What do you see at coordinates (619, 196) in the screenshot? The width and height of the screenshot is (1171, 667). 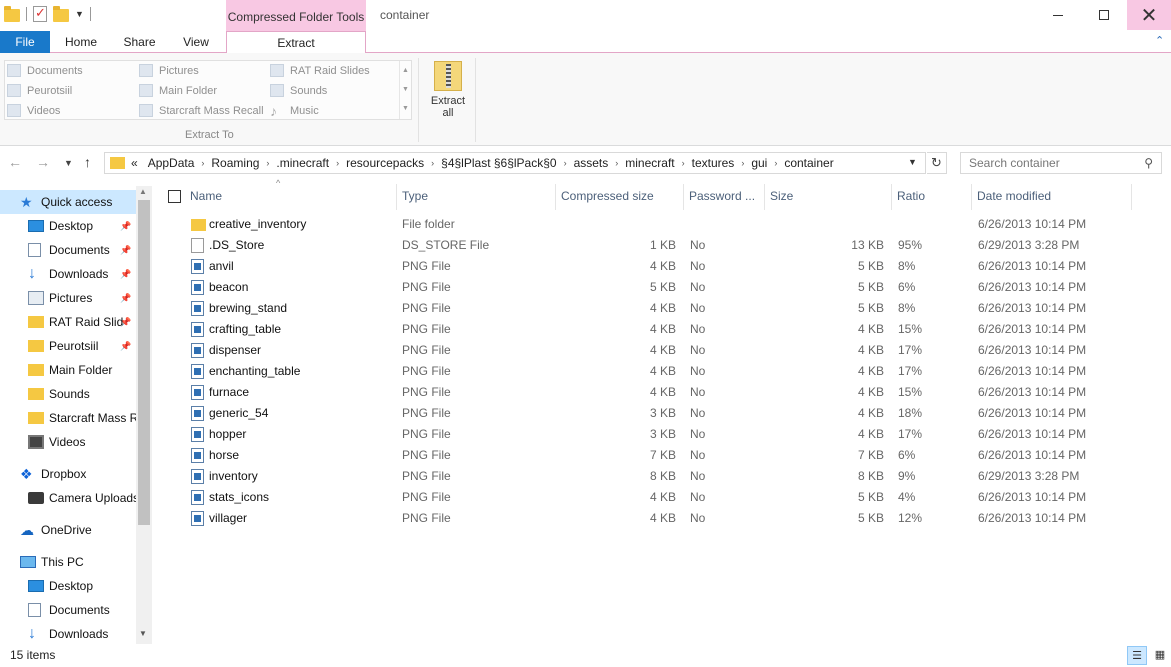 I see `column-header-compressed-size: Compressed size` at bounding box center [619, 196].